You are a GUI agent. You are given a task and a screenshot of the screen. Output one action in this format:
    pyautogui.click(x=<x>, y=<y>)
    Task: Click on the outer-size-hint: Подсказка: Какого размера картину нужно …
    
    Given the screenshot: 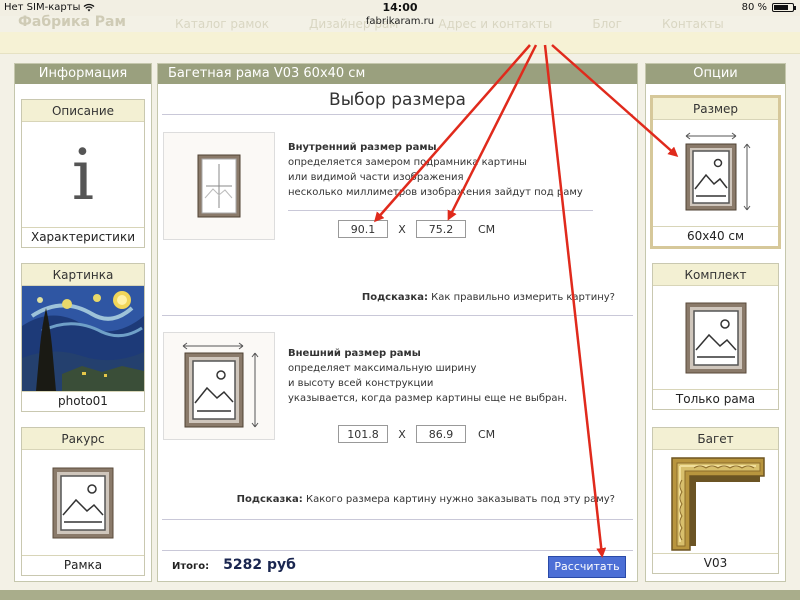 What is the action you would take?
    pyautogui.click(x=426, y=499)
    